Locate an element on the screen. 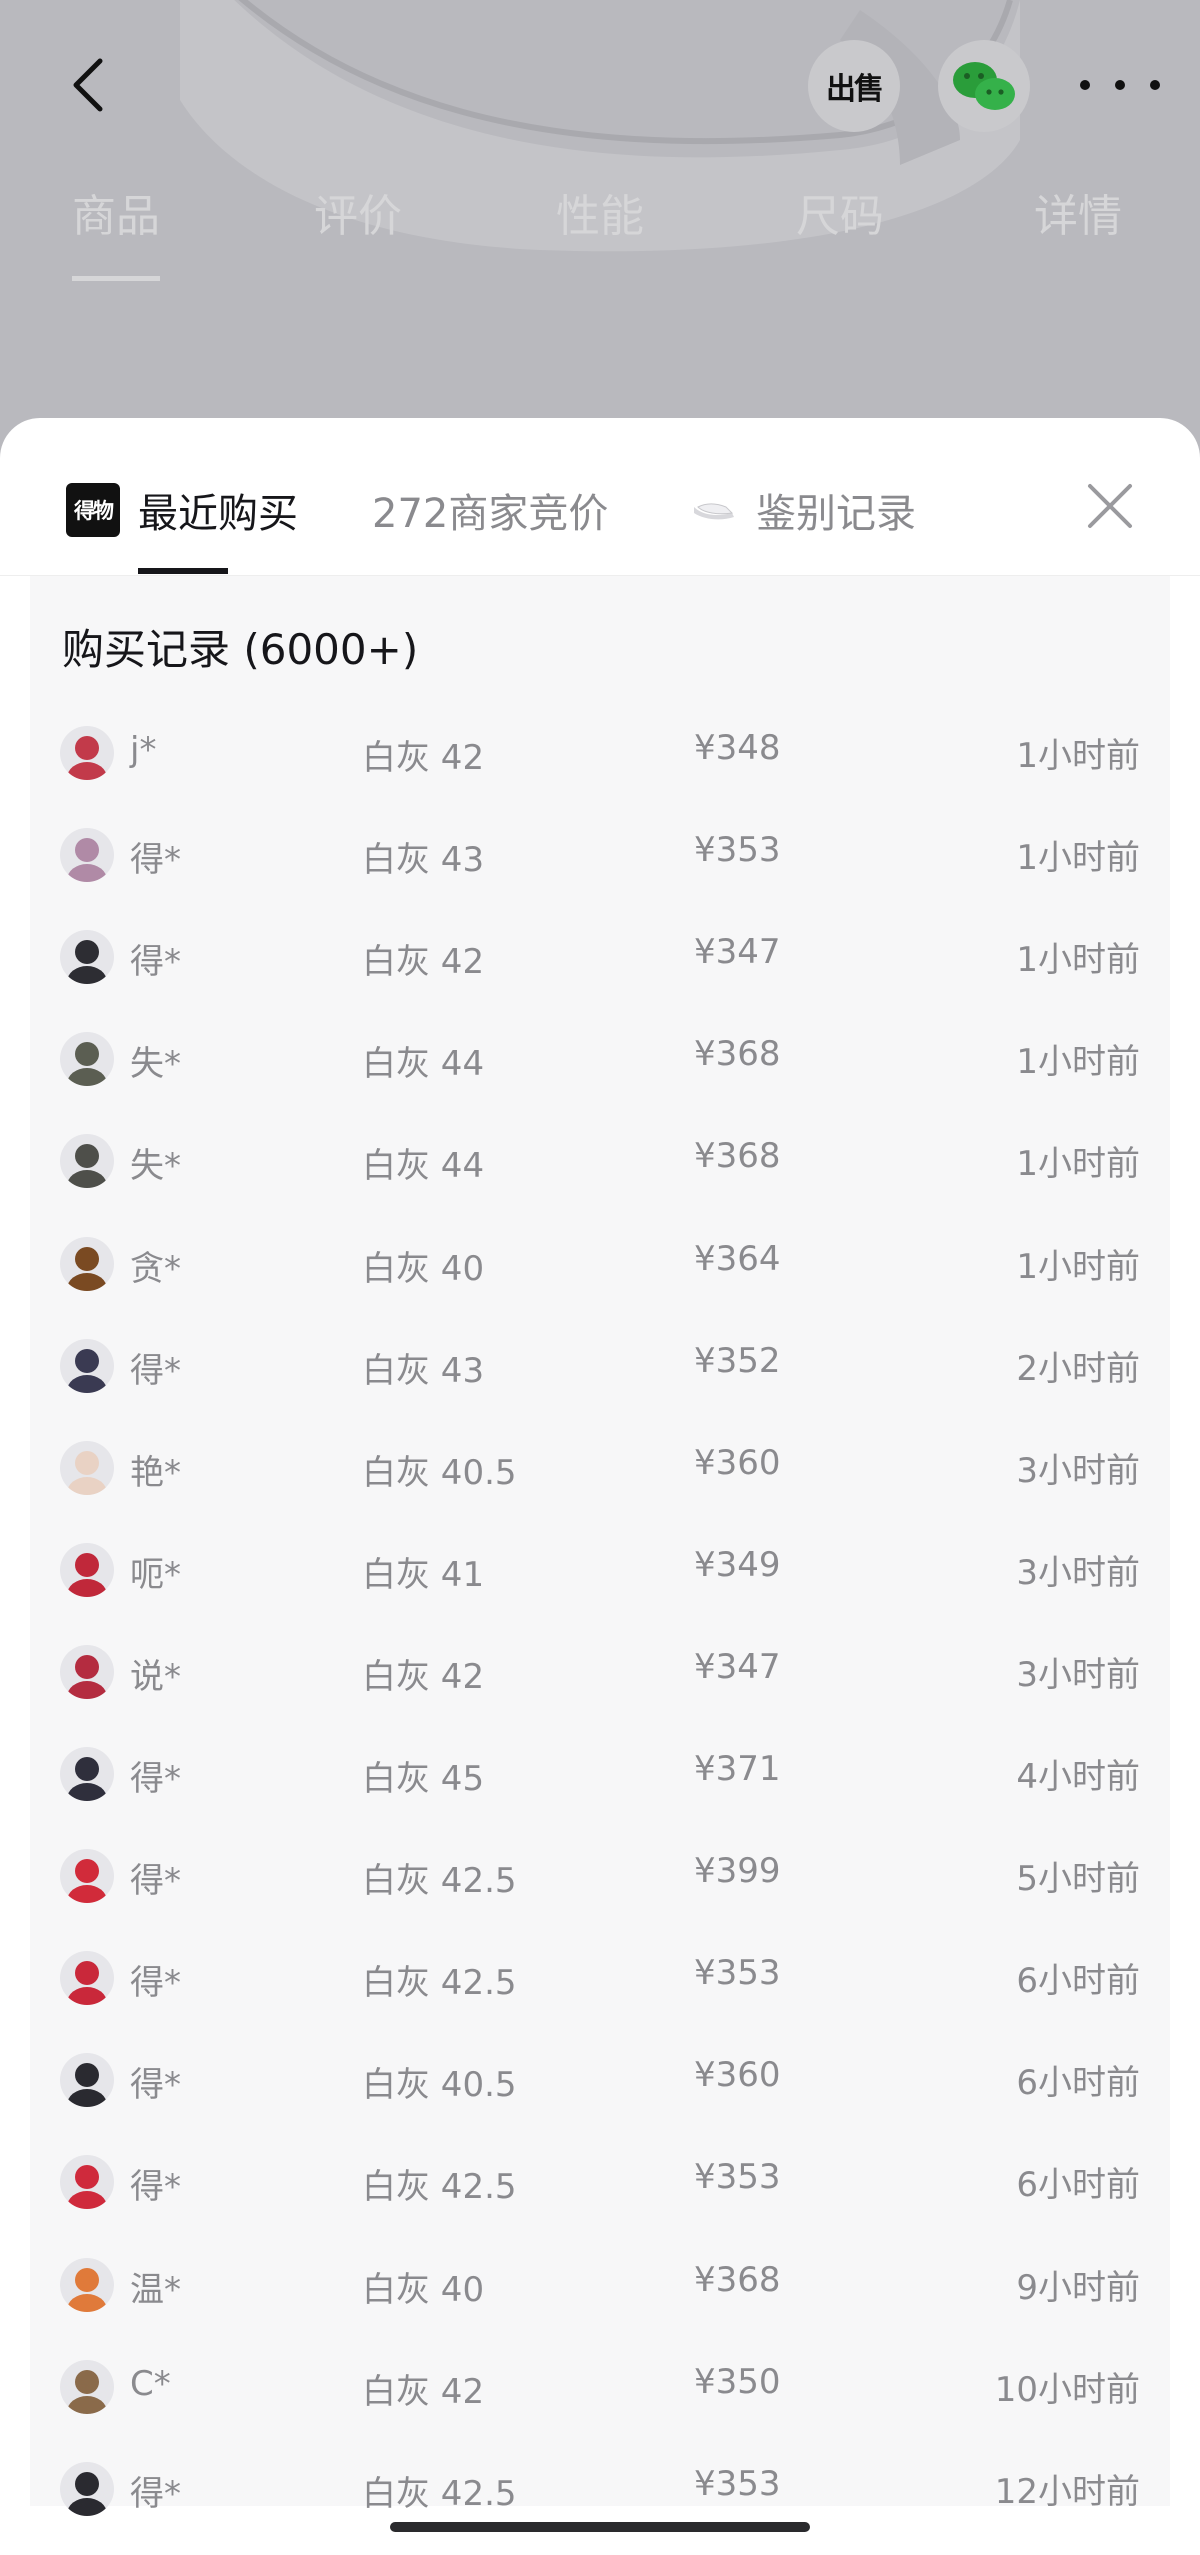 The image size is (1200, 2555). buyer-name: C* is located at coordinates (150, 2383).